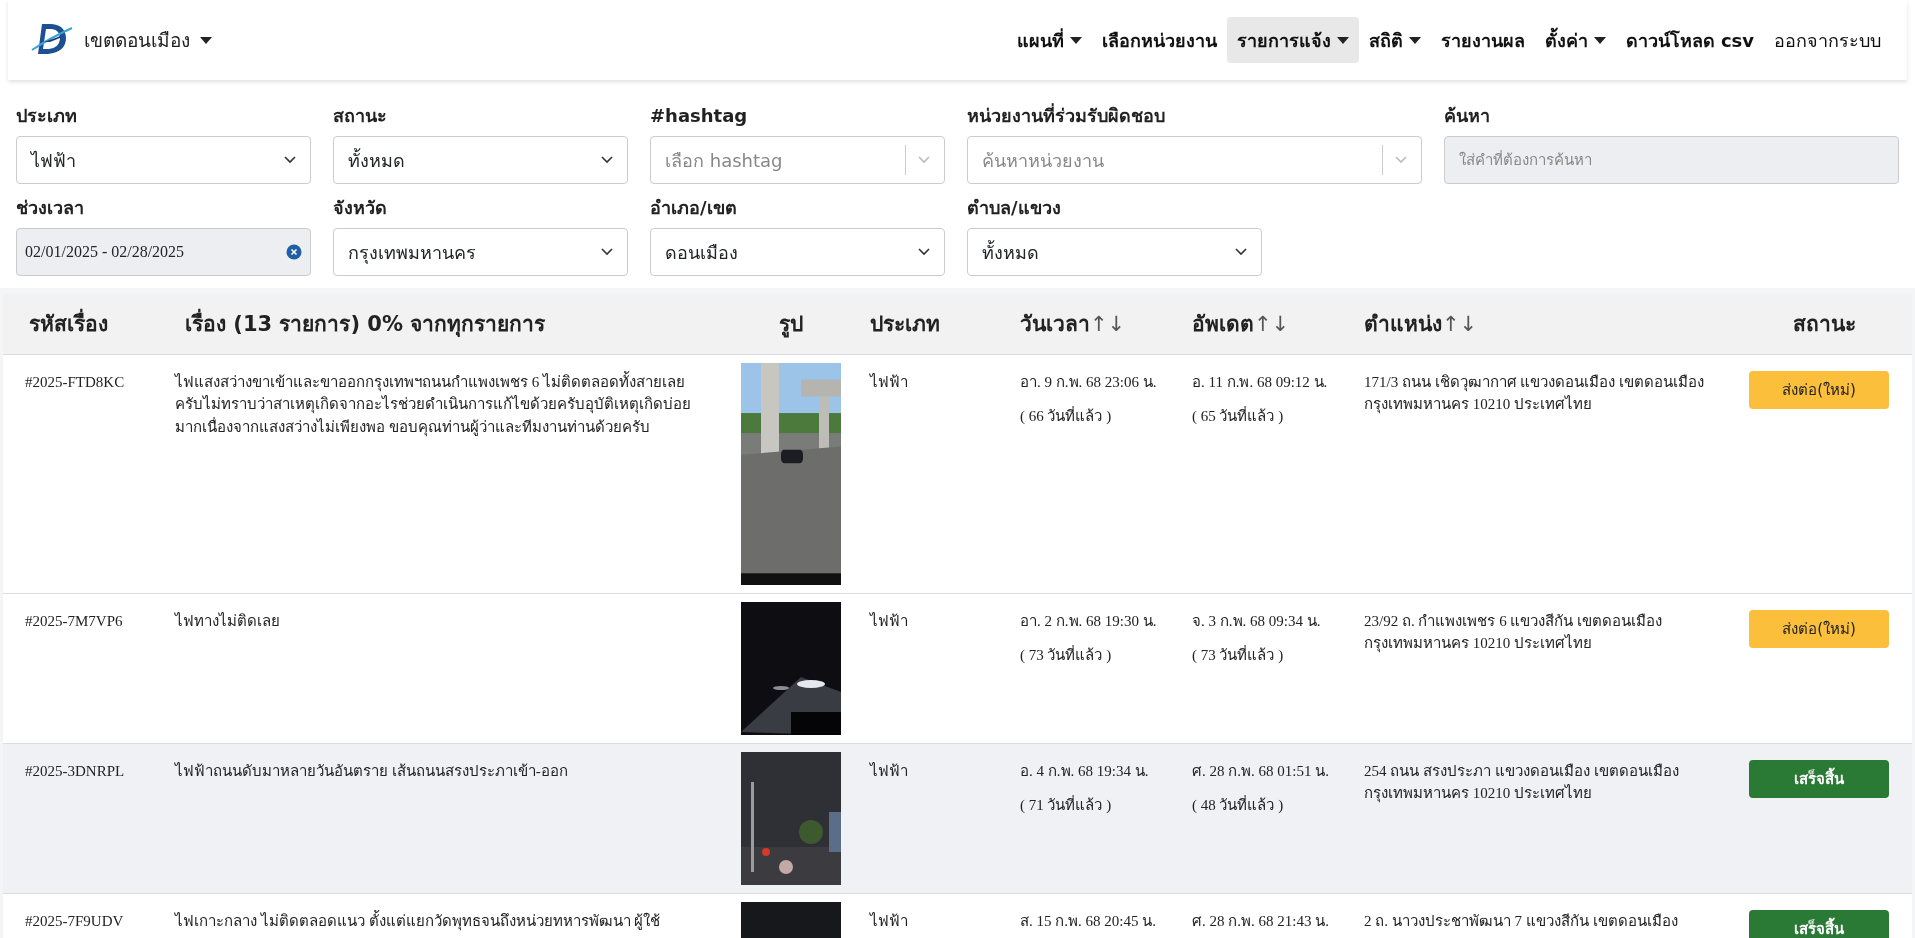 Image resolution: width=1915 pixels, height=938 pixels. What do you see at coordinates (1467, 116) in the screenshot?
I see `filter-label: ค้นหา` at bounding box center [1467, 116].